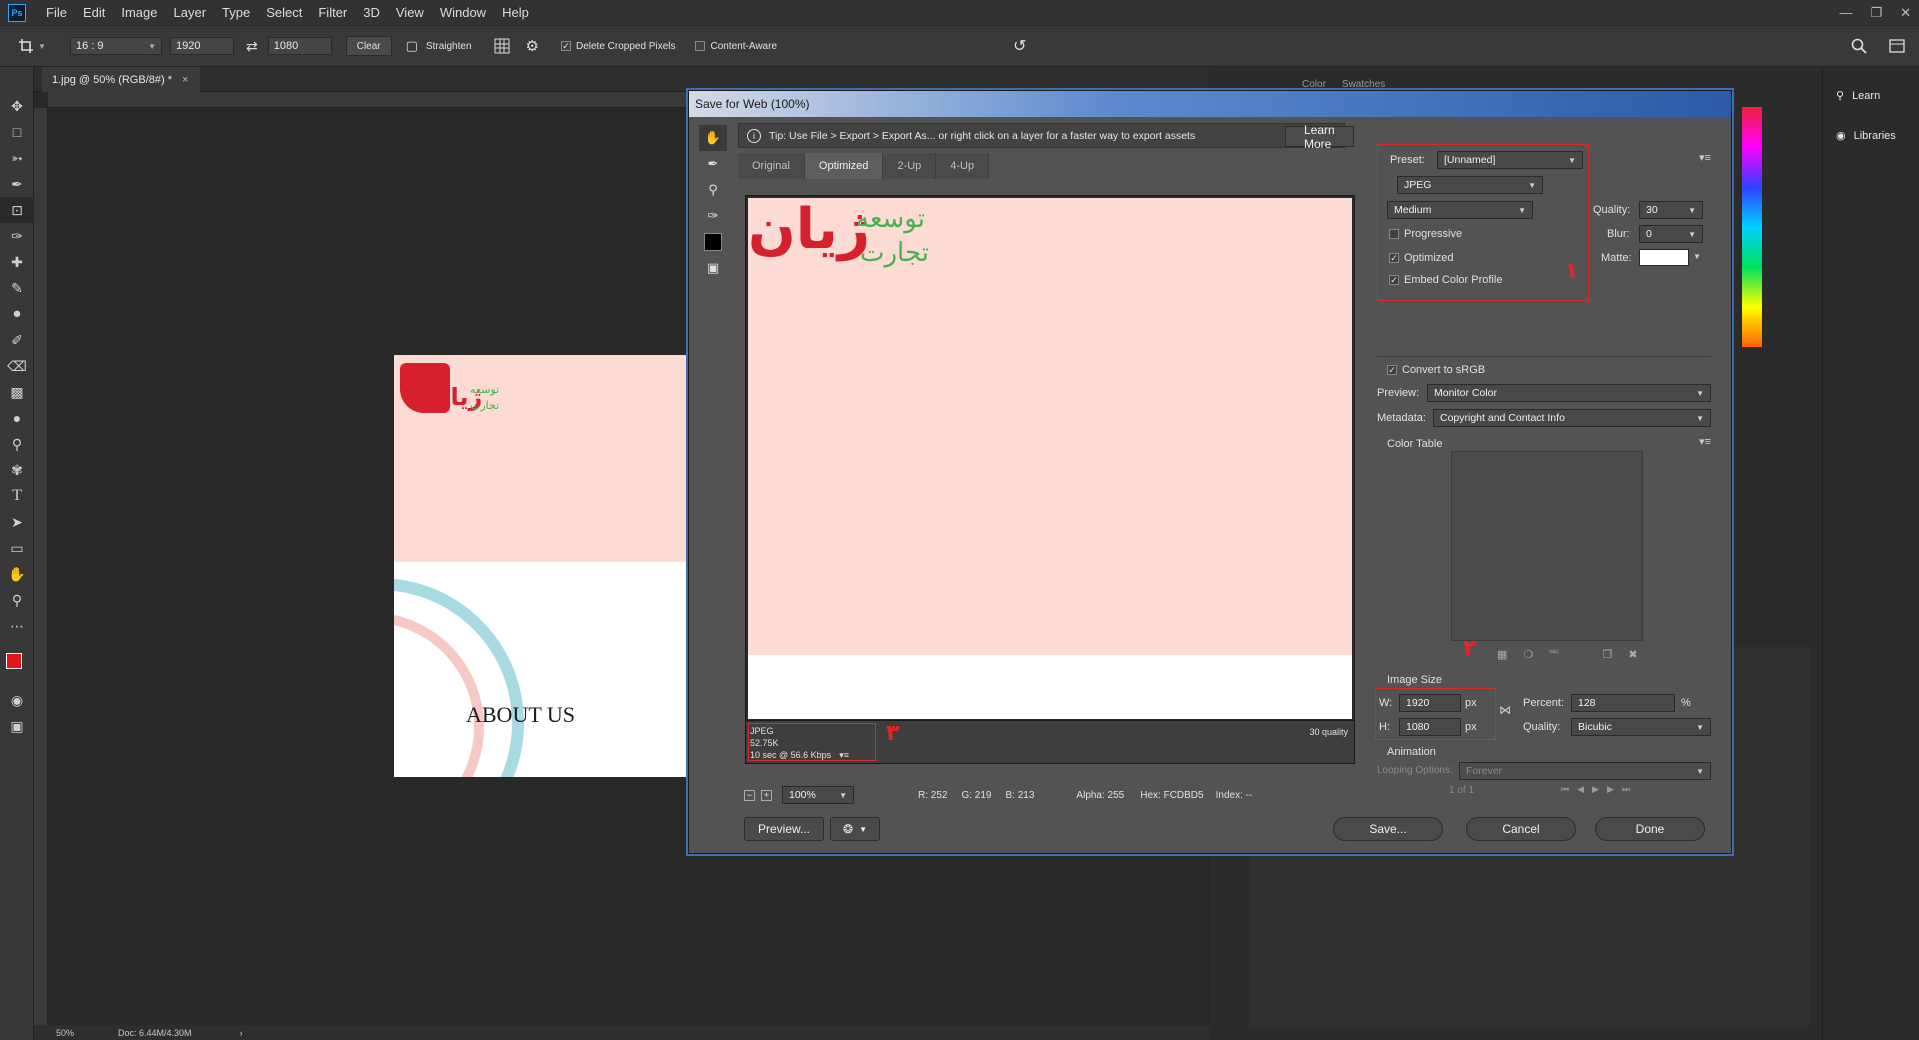 Image resolution: width=1919 pixels, height=1040 pixels. Describe the element at coordinates (1905, 12) in the screenshot. I see `close-window-icon: ✕` at that location.